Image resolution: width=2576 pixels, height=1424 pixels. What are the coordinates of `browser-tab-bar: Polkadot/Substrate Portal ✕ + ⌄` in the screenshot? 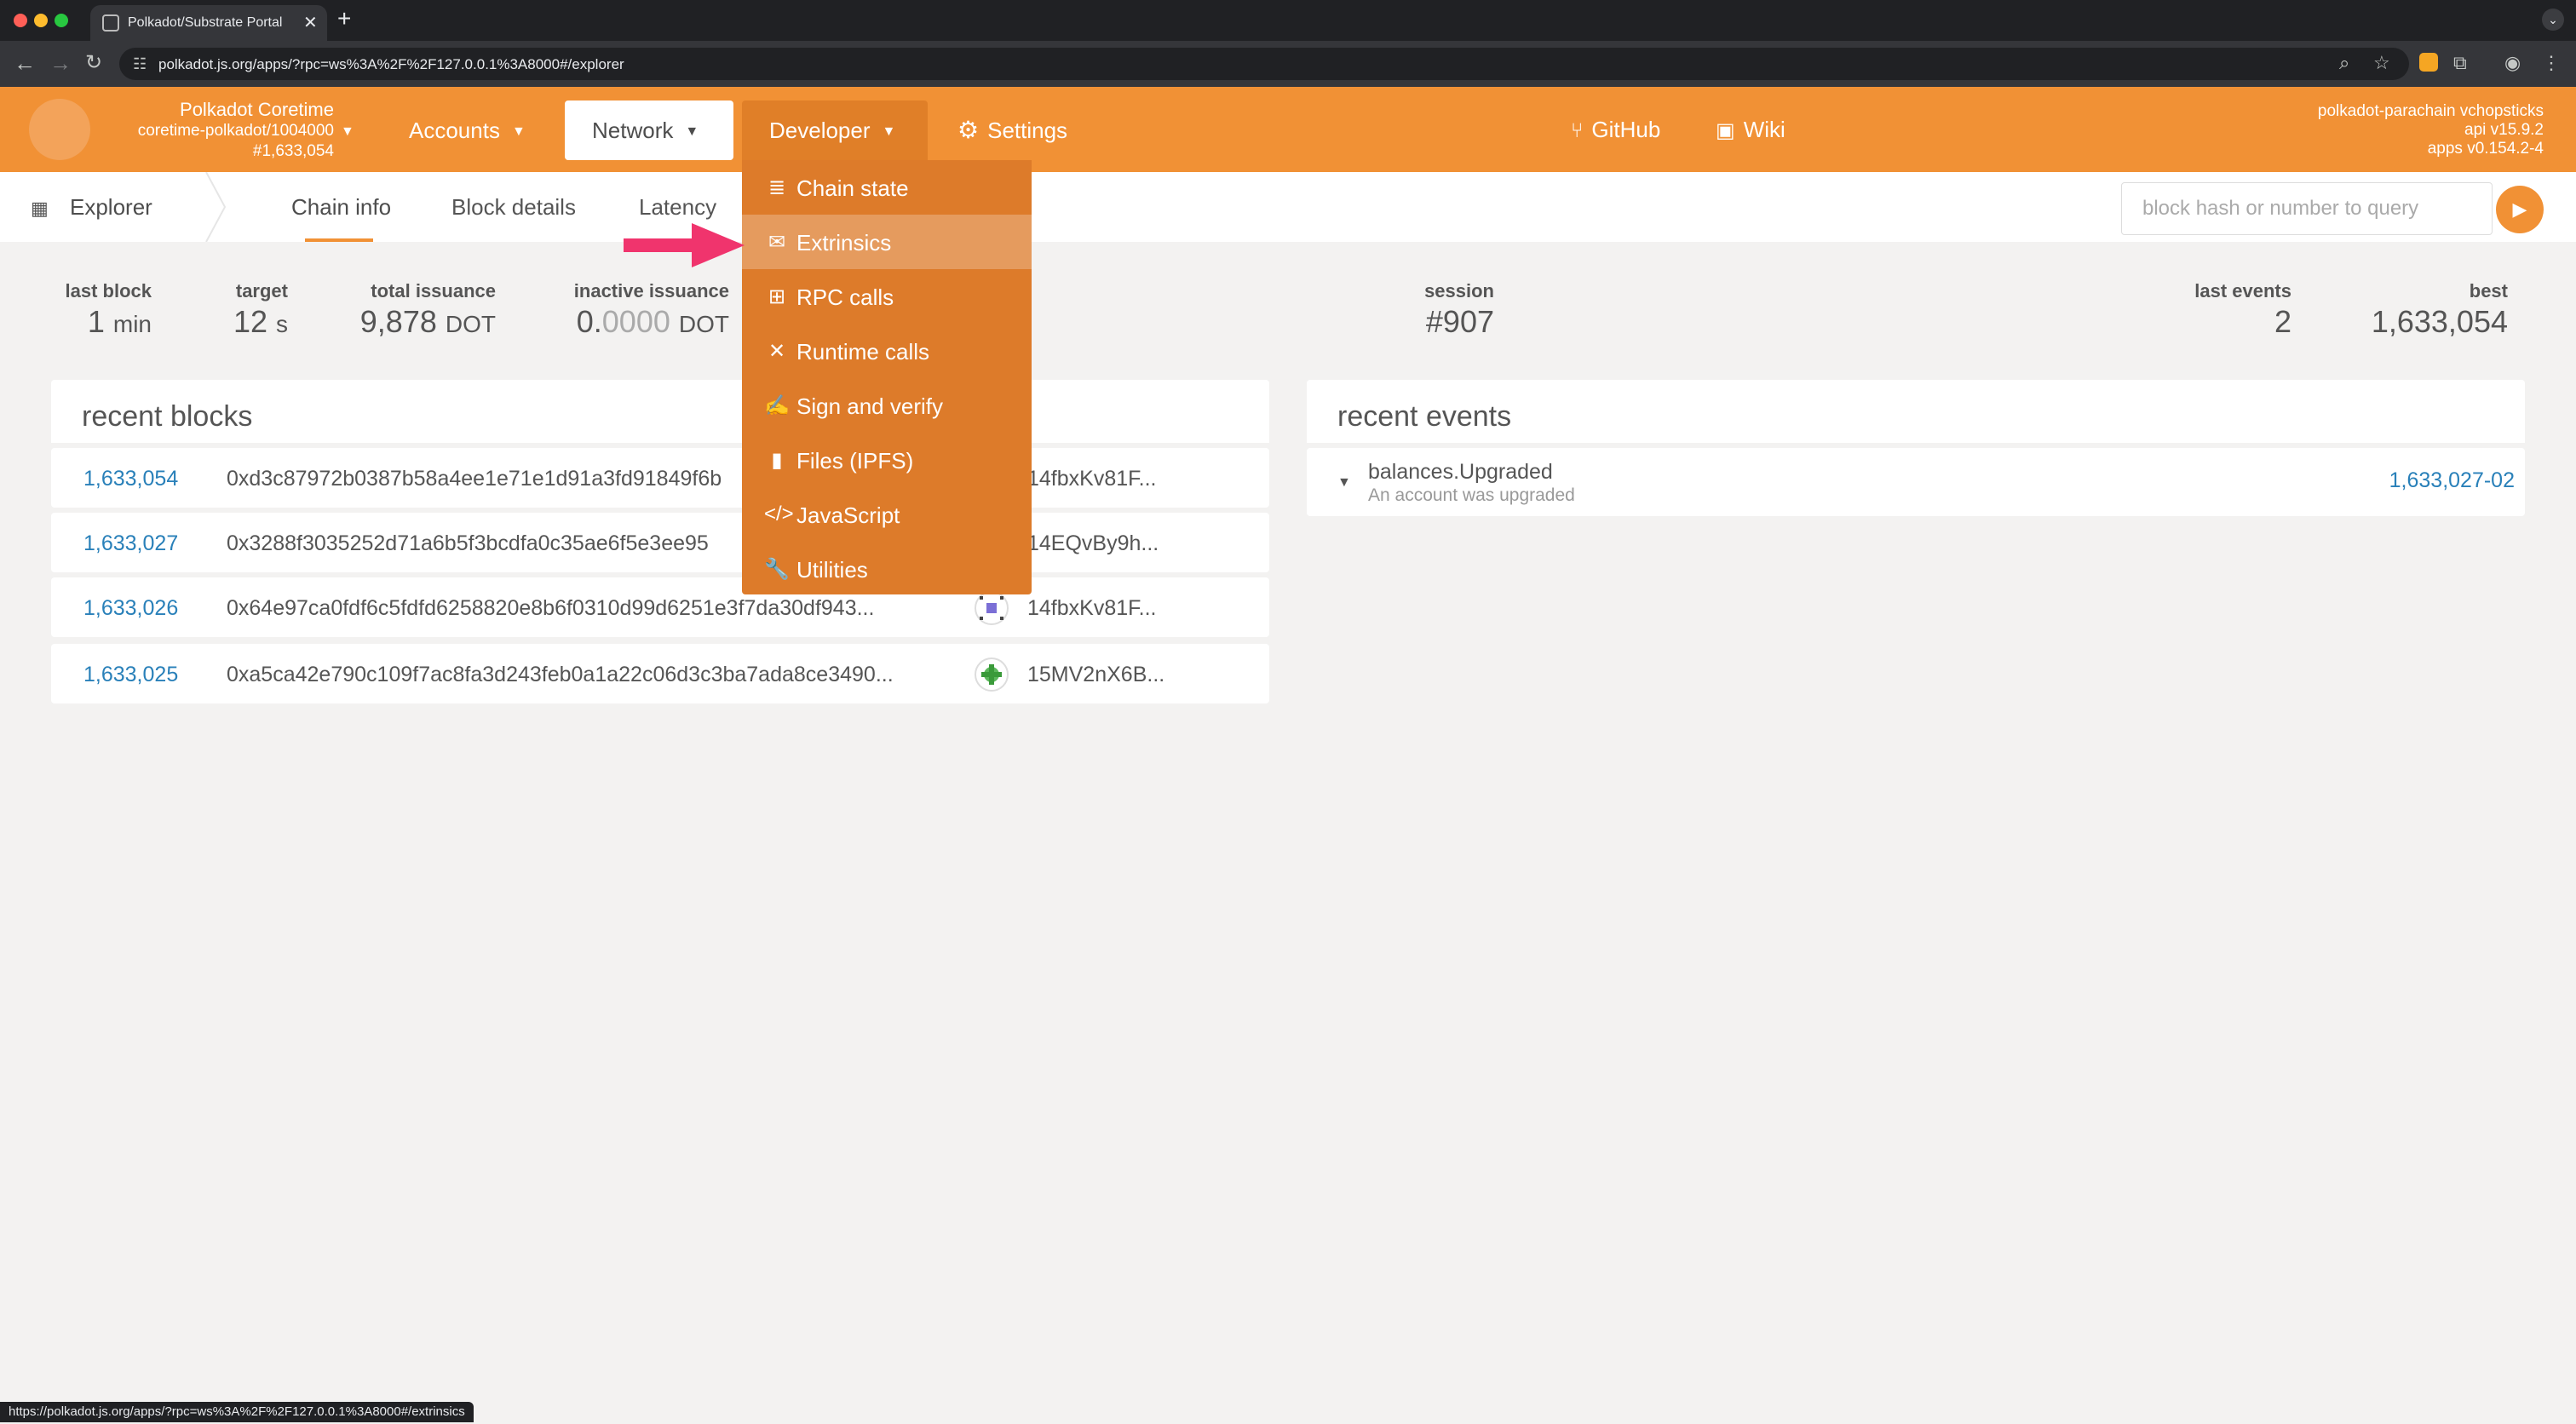 It's located at (1288, 21).